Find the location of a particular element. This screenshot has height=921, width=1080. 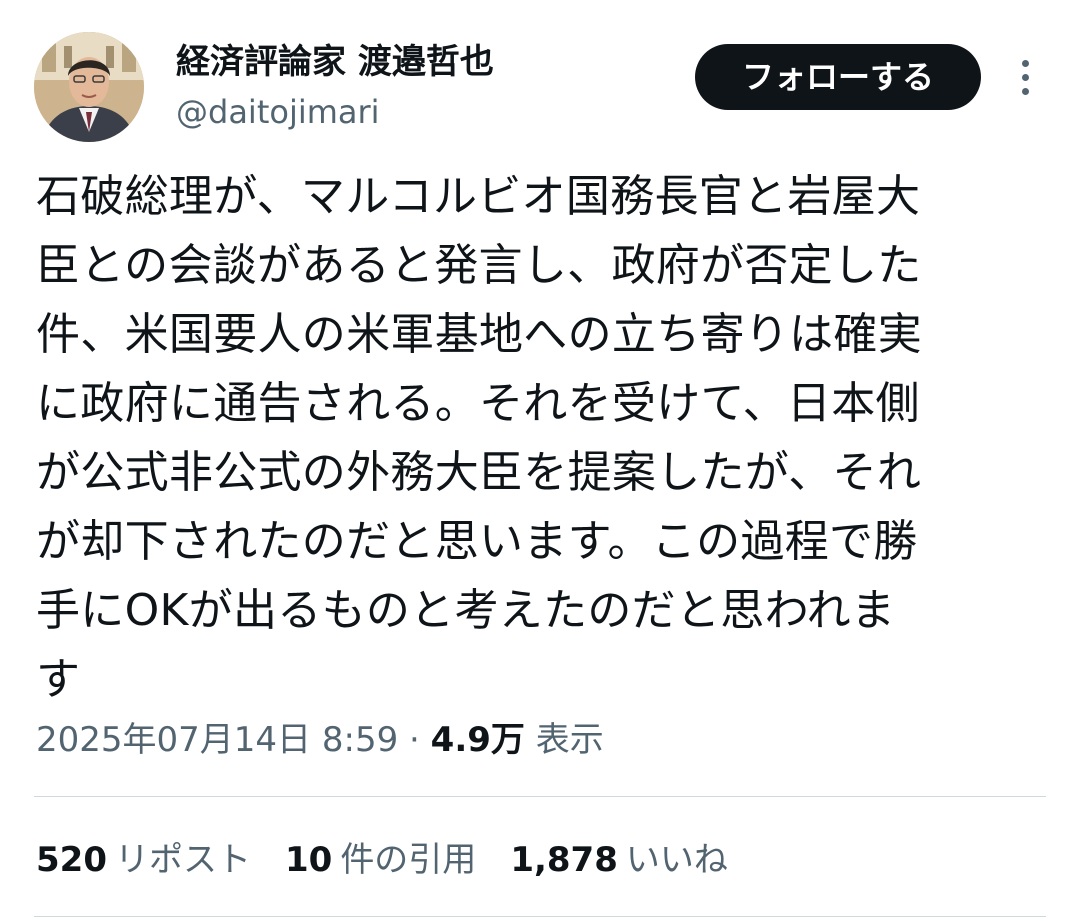

tweet-timestamp: 2025年07月14日 8:59 is located at coordinates (217, 740).